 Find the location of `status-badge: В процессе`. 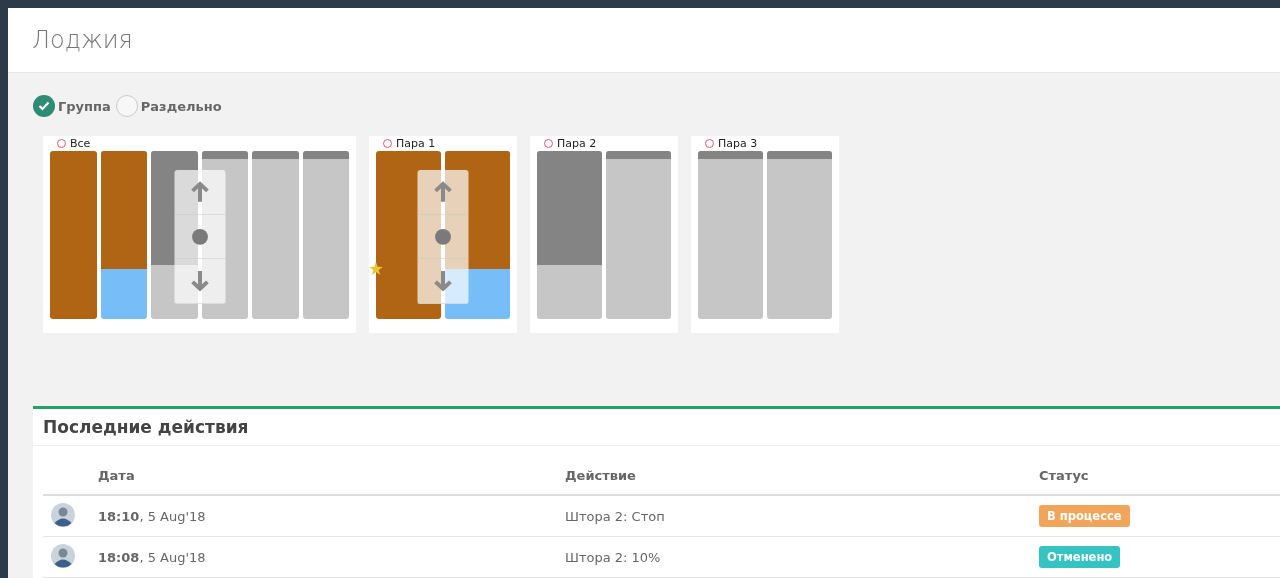

status-badge: В процессе is located at coordinates (1084, 516).